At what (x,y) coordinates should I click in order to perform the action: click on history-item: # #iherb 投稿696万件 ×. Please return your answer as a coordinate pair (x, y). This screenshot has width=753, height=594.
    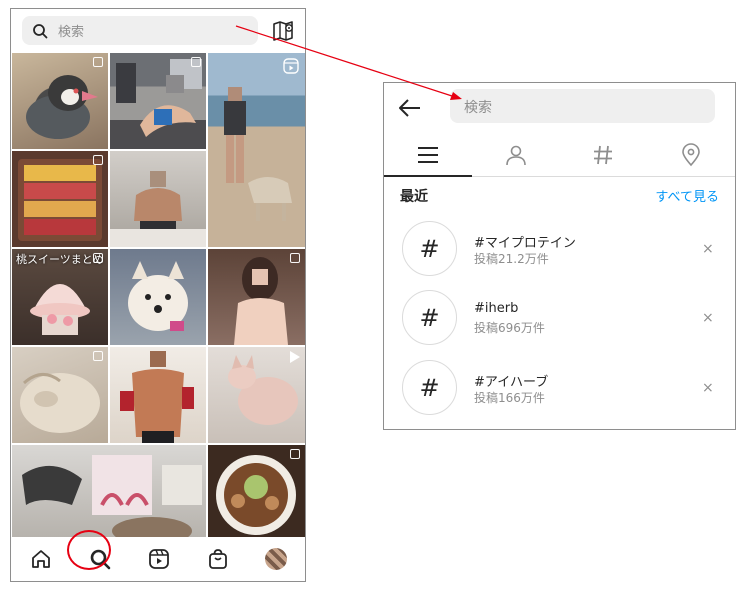
    Looking at the image, I should click on (561, 318).